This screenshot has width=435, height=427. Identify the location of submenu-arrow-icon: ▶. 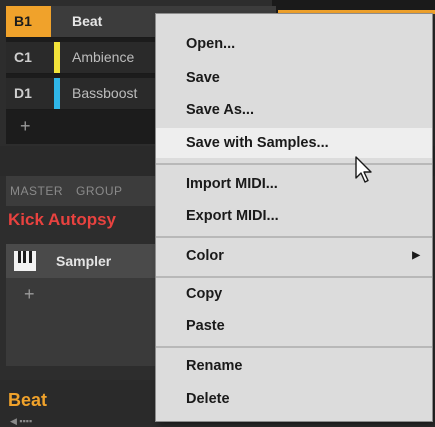
(416, 255).